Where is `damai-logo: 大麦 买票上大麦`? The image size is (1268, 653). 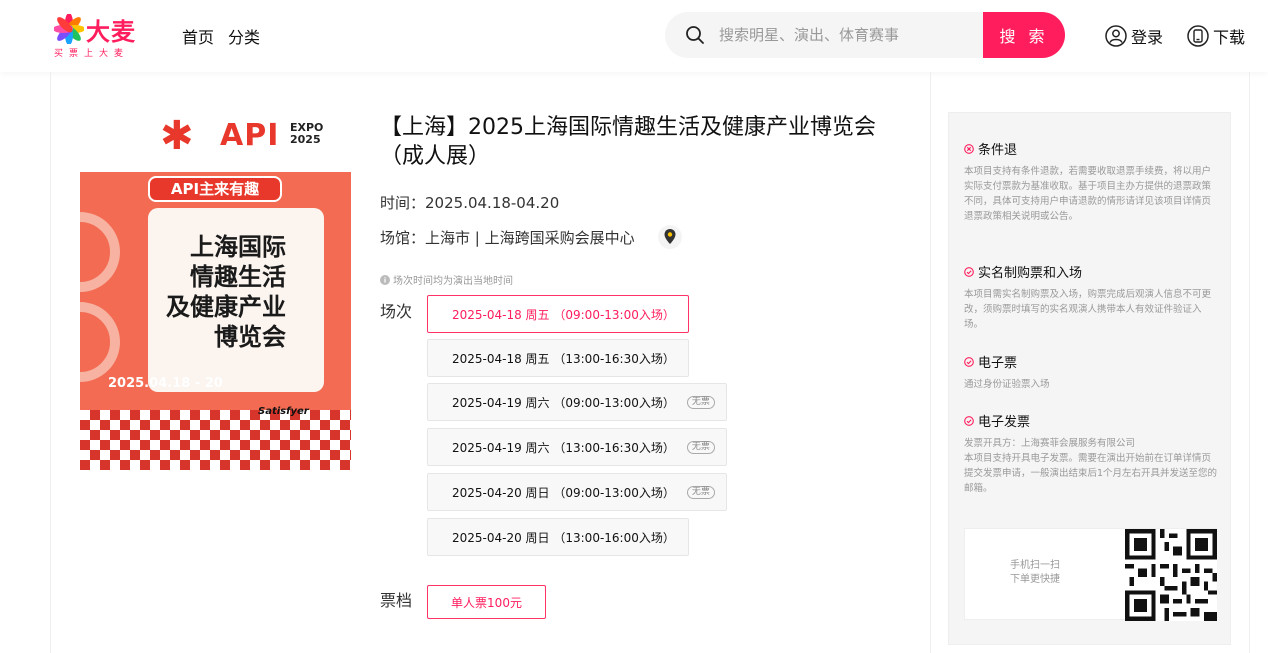
damai-logo: 大麦 买票上大麦 is located at coordinates (99, 36).